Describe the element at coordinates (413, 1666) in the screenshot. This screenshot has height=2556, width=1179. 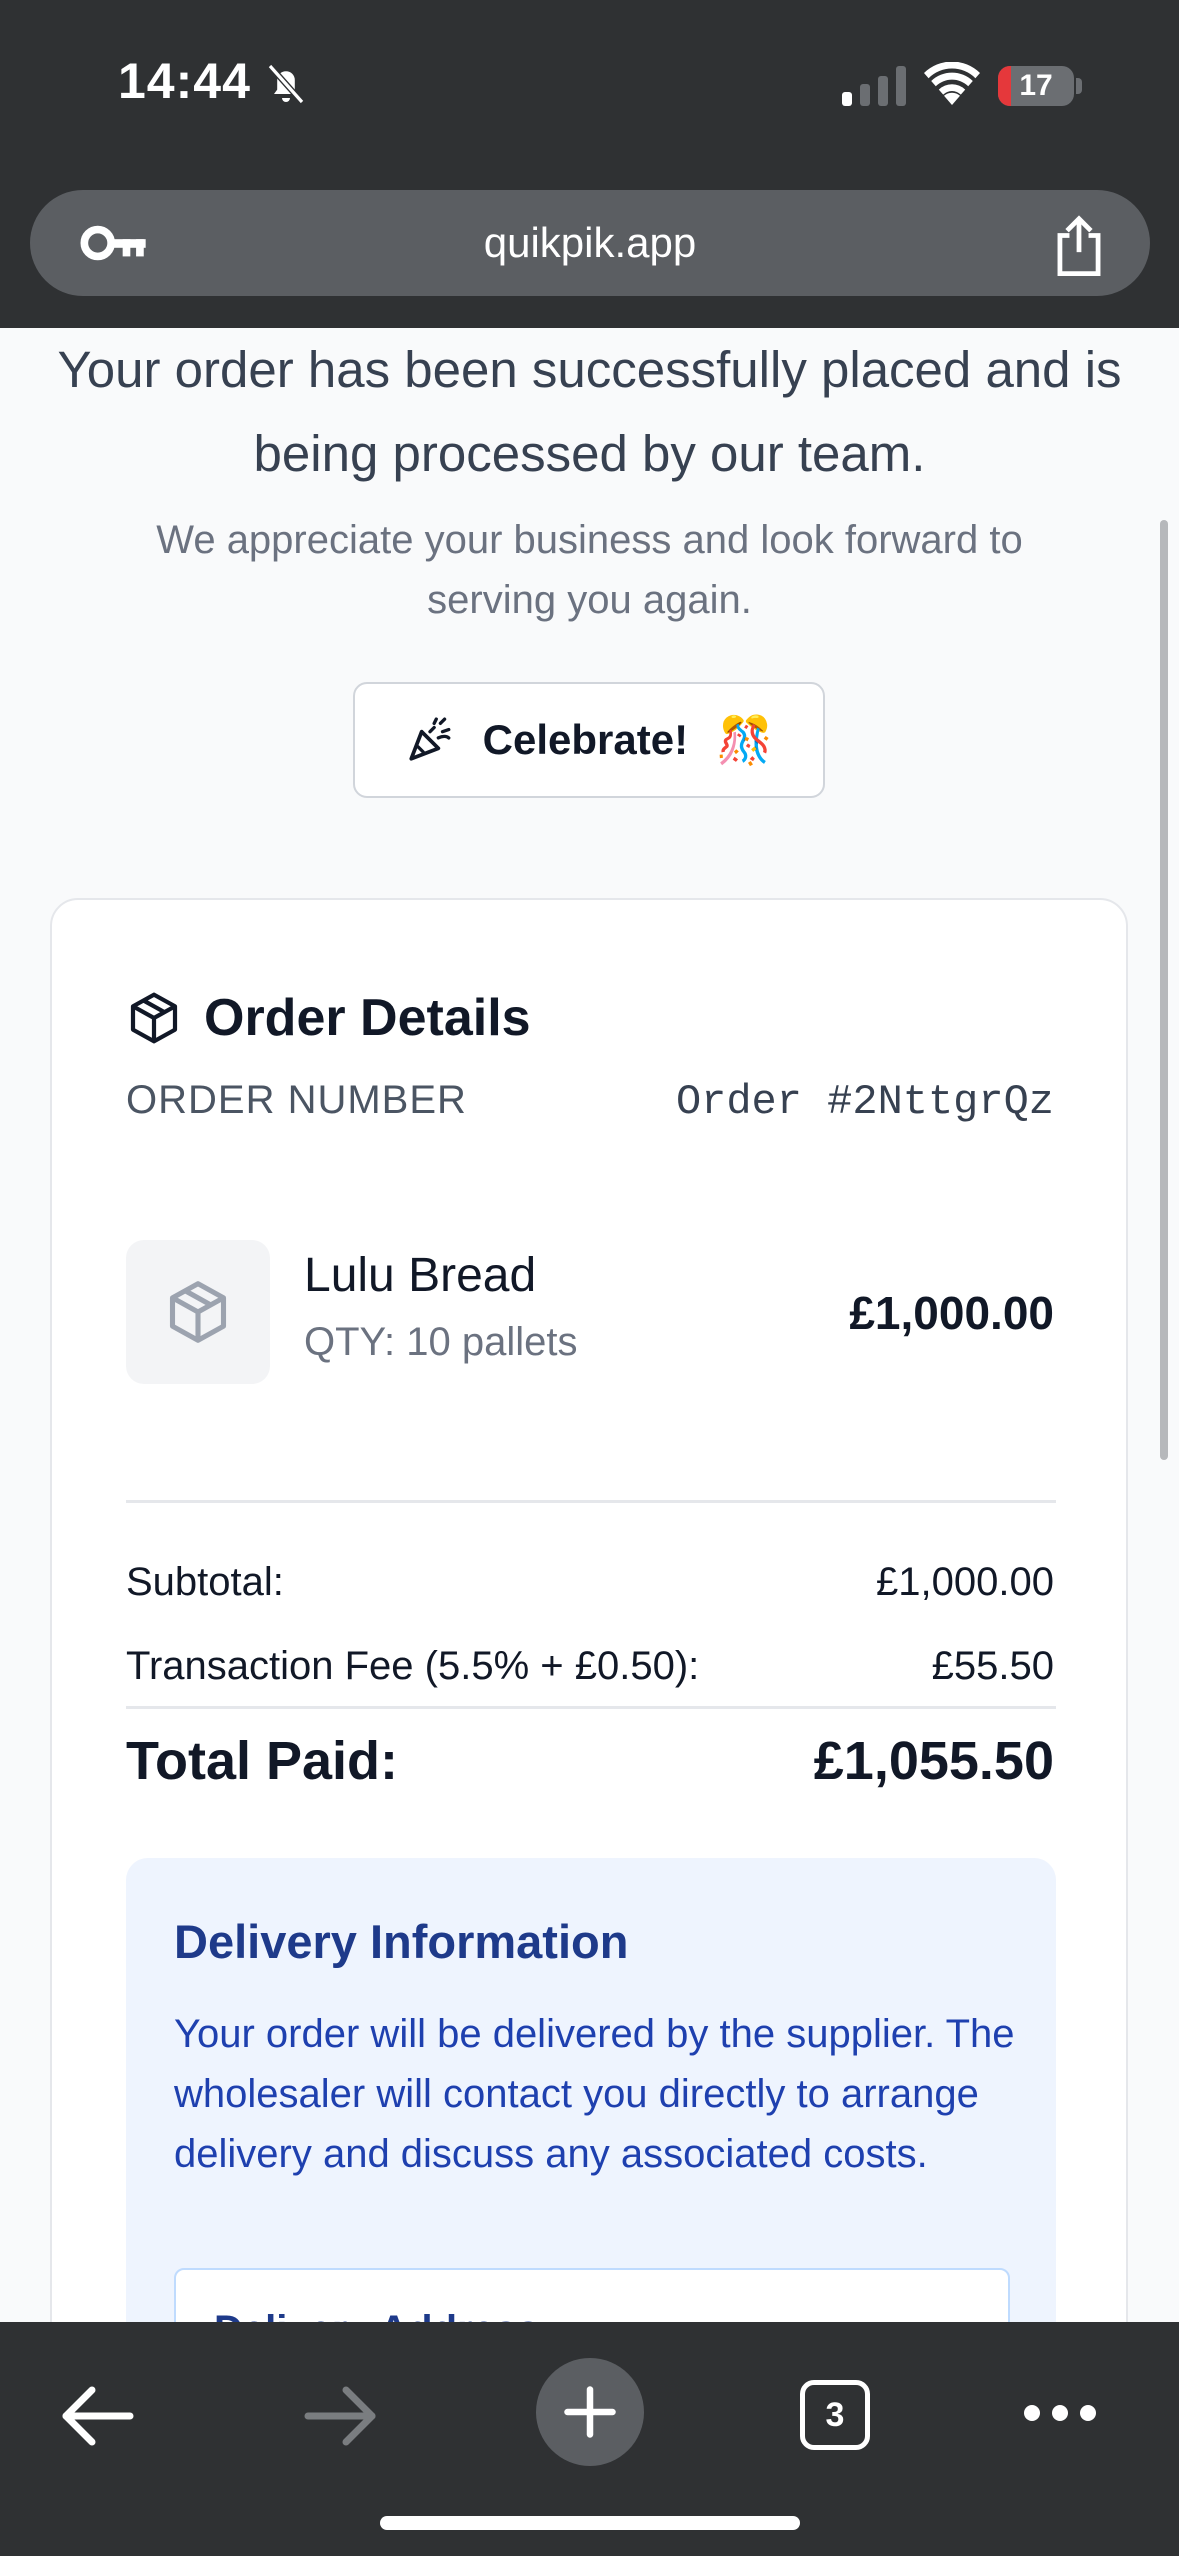
I see `transaction-fee-label: Transaction Fee (5.5% + £0.50):` at that location.